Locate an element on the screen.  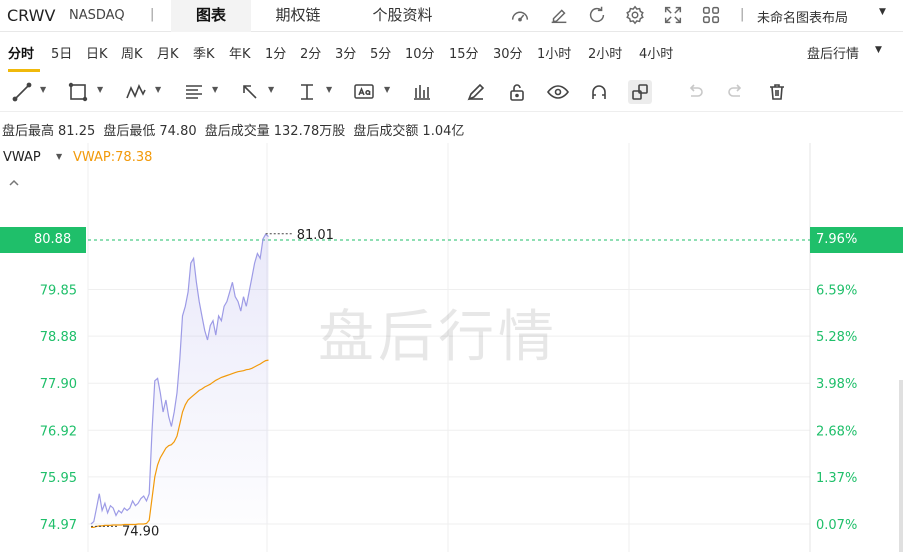
period-1m: 1分 is located at coordinates (275, 52).